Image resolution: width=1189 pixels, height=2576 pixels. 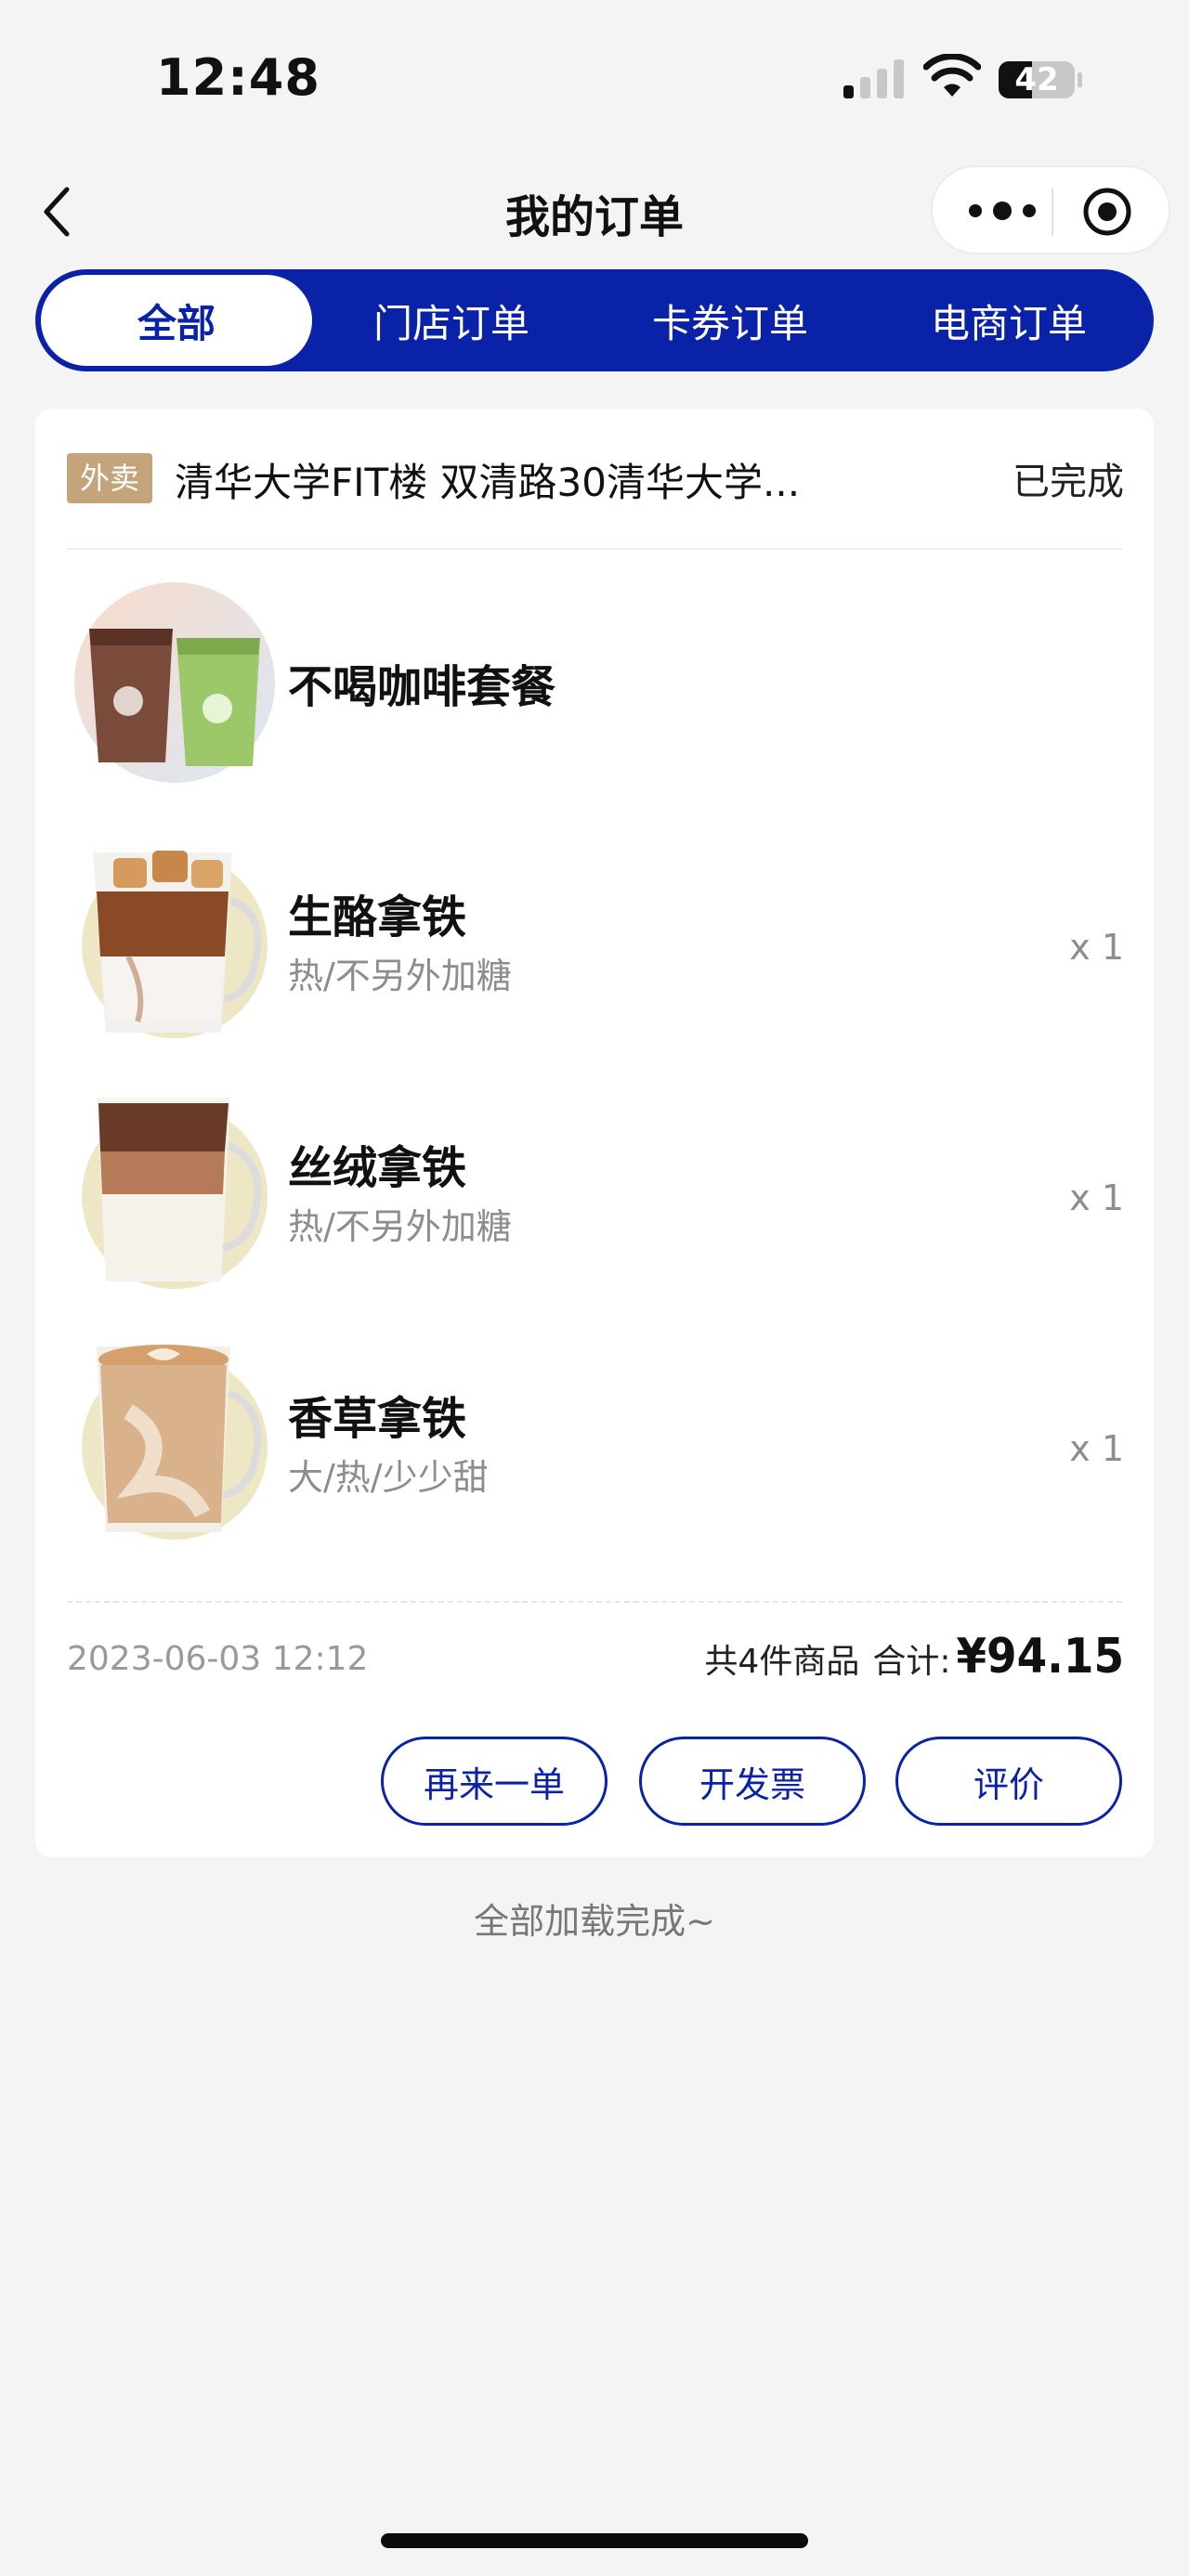 What do you see at coordinates (594, 948) in the screenshot?
I see `order-item: 生酪拿铁 热/不另外加糖 x 1` at bounding box center [594, 948].